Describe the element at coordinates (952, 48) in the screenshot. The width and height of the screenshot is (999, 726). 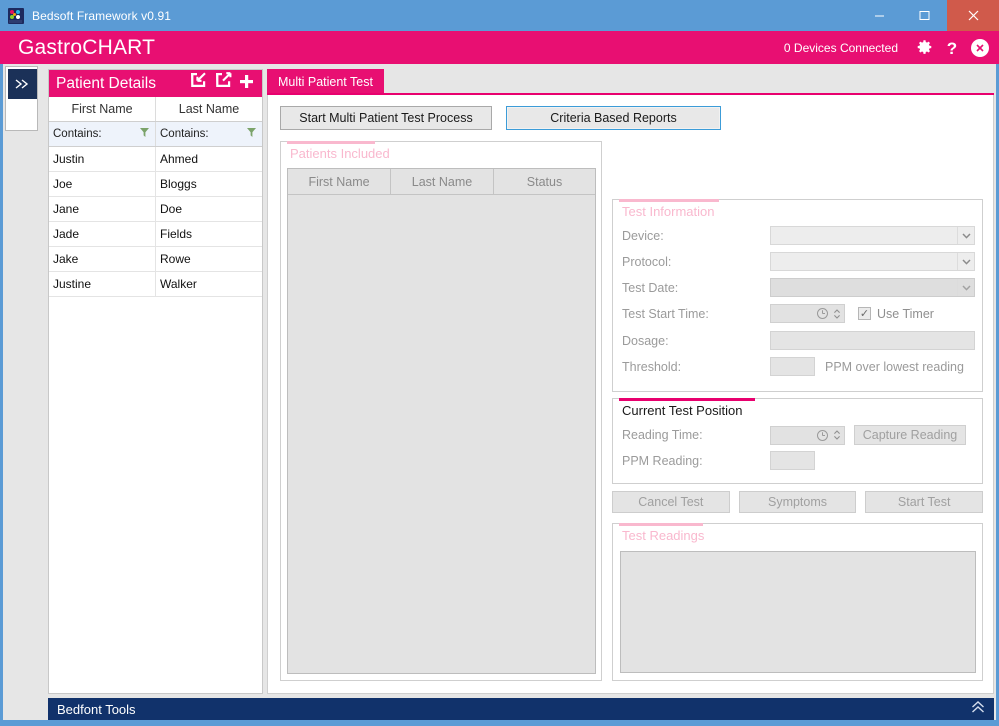
I see `question-mark-icon: ?` at that location.